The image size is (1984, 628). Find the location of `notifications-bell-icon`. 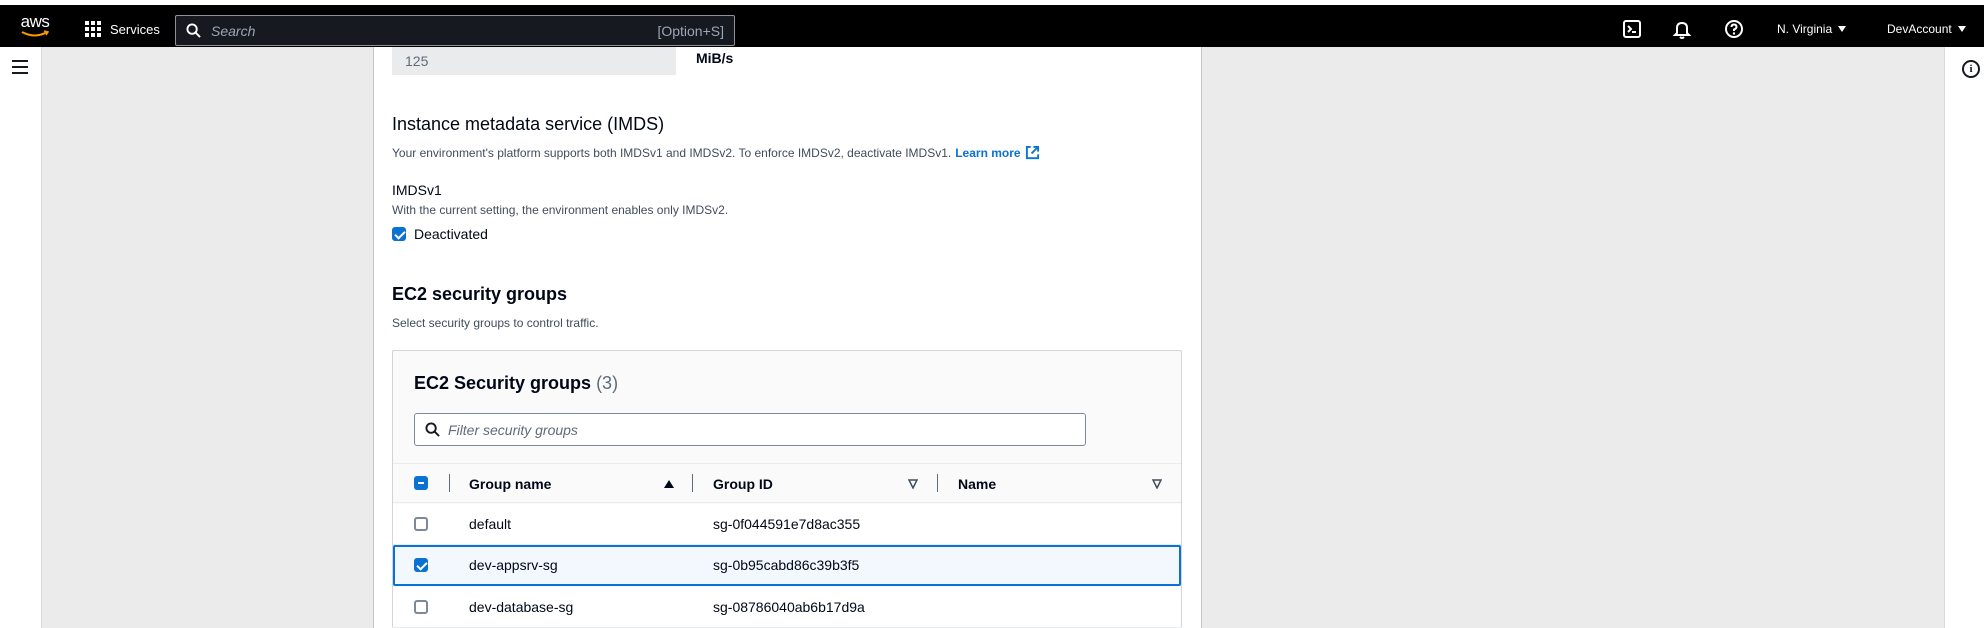

notifications-bell-icon is located at coordinates (1682, 29).